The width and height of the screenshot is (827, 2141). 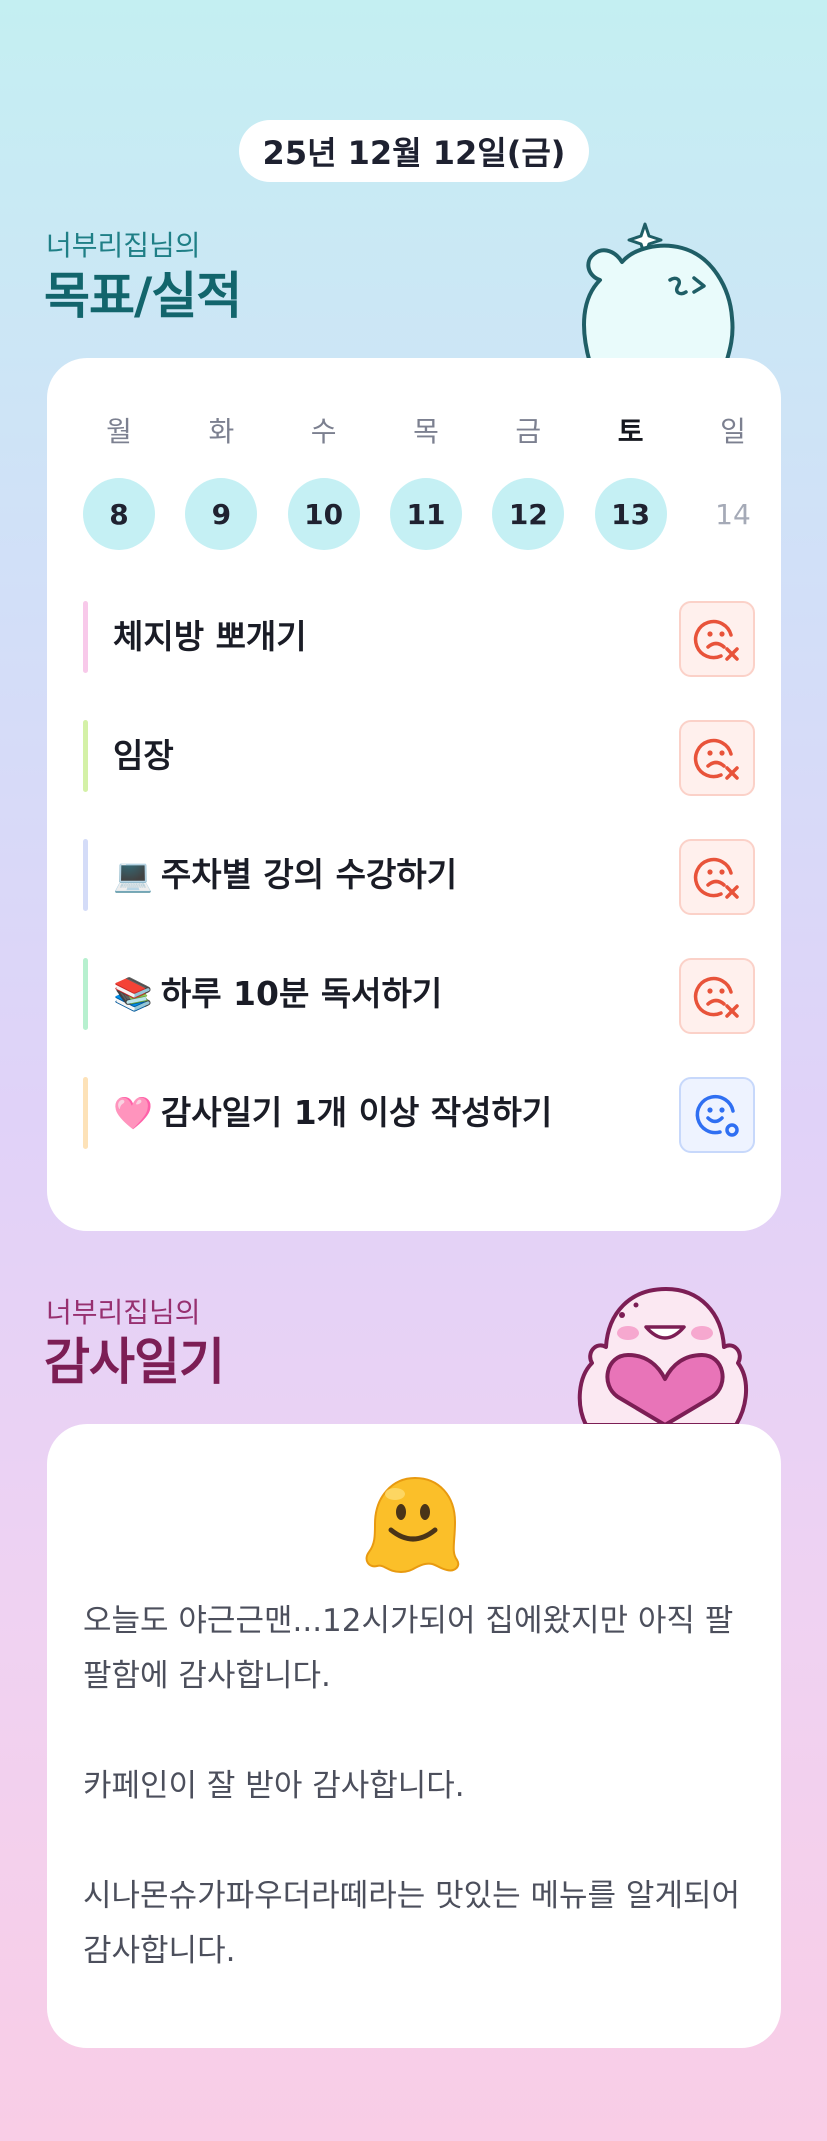 What do you see at coordinates (143, 296) in the screenshot?
I see `goals-title: 목표/실적` at bounding box center [143, 296].